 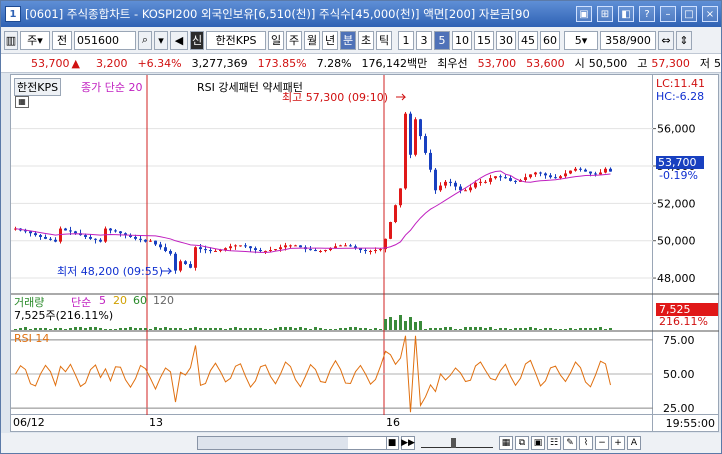 What do you see at coordinates (457, 443) in the screenshot?
I see `zoom-slider` at bounding box center [457, 443].